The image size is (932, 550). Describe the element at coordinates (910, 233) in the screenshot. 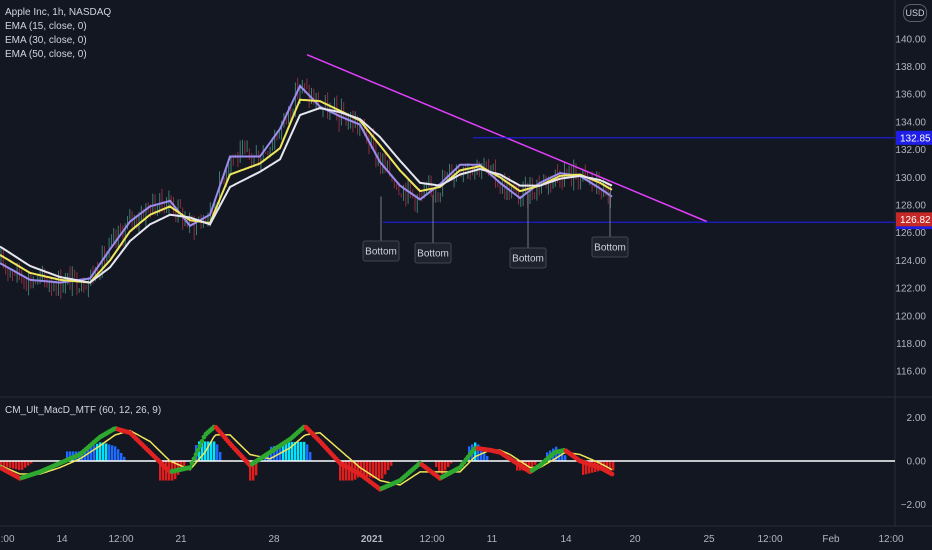

I see `price-tick-label: 126.00` at that location.